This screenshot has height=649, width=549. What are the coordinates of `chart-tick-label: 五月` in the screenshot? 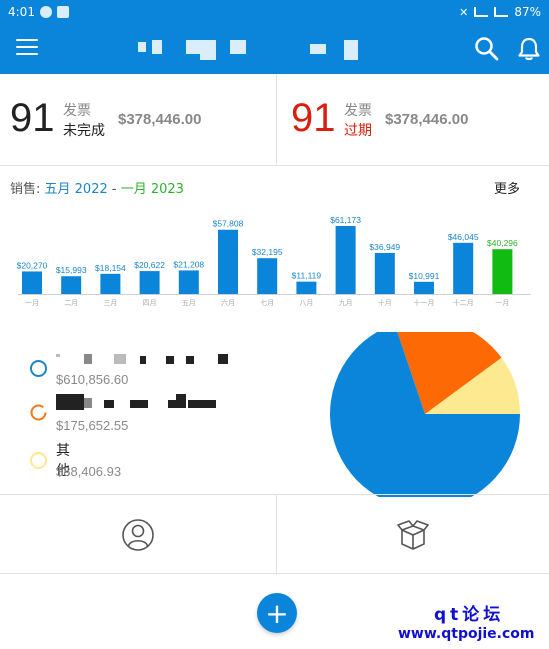 It's located at (189, 303).